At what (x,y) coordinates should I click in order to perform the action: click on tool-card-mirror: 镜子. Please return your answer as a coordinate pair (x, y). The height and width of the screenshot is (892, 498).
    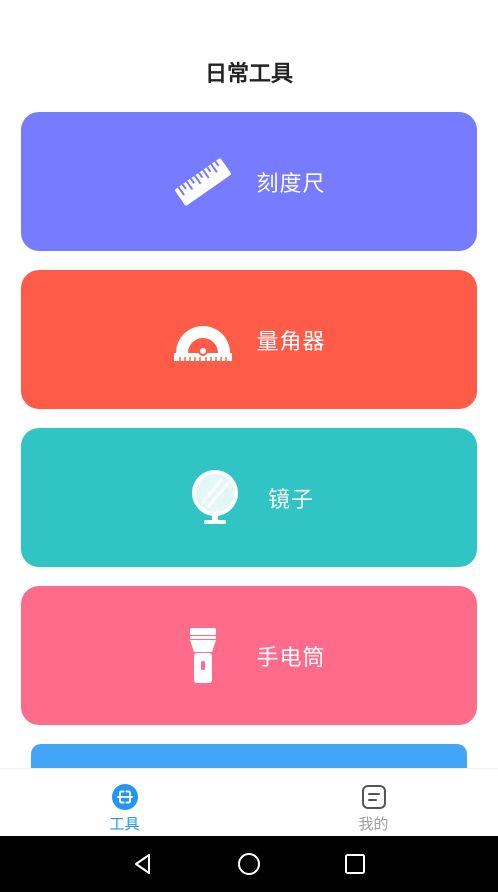
    Looking at the image, I should click on (249, 497).